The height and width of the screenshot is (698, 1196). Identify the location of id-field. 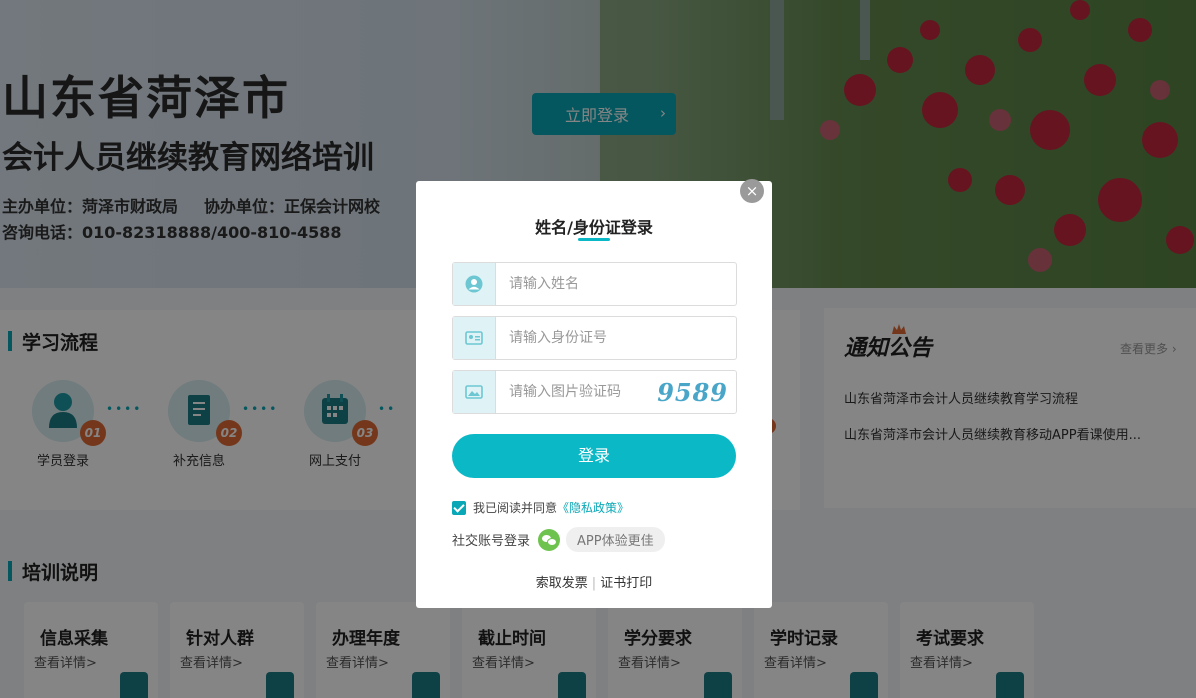
(594, 338).